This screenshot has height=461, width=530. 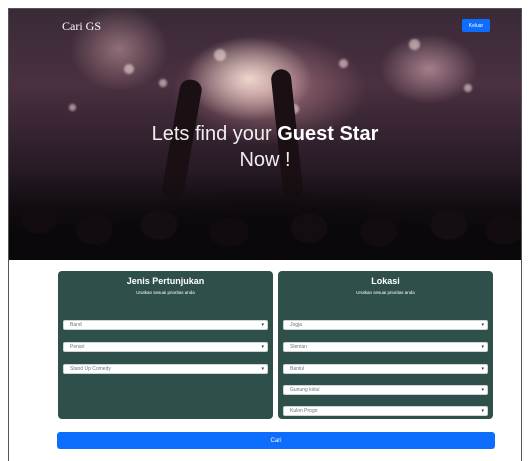 What do you see at coordinates (385, 411) in the screenshot?
I see `lokasi-select-5: Kulon Progo ▾` at bounding box center [385, 411].